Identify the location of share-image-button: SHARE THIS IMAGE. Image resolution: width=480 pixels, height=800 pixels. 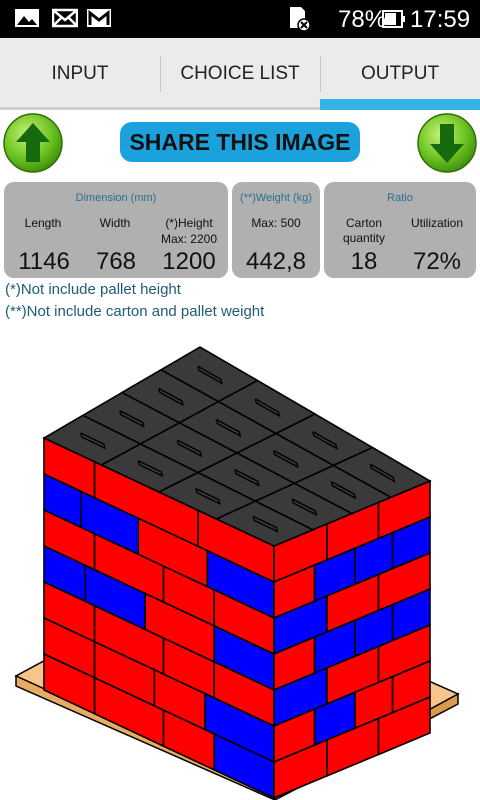
(240, 142).